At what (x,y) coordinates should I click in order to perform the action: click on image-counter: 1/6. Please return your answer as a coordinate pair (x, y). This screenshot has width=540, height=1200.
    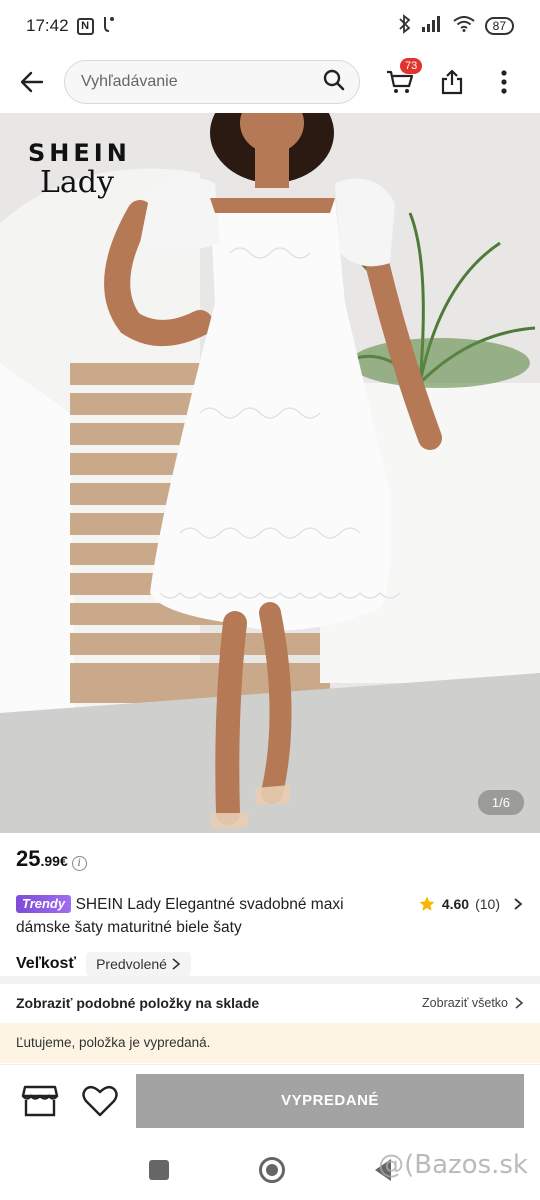
    Looking at the image, I should click on (500, 802).